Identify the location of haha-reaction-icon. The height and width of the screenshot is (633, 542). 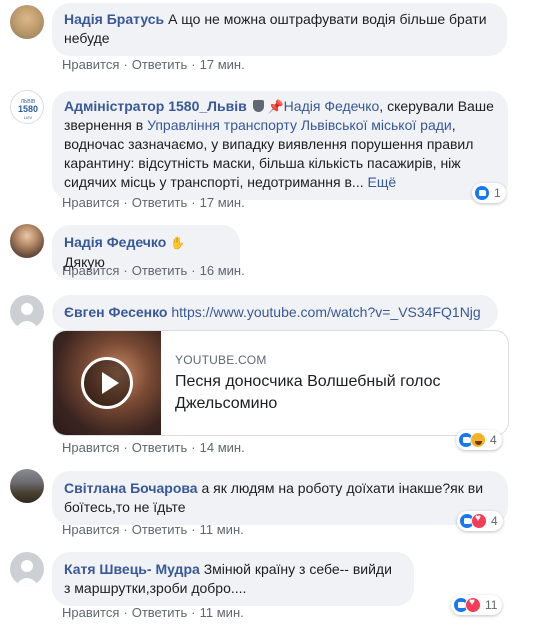
(478, 440).